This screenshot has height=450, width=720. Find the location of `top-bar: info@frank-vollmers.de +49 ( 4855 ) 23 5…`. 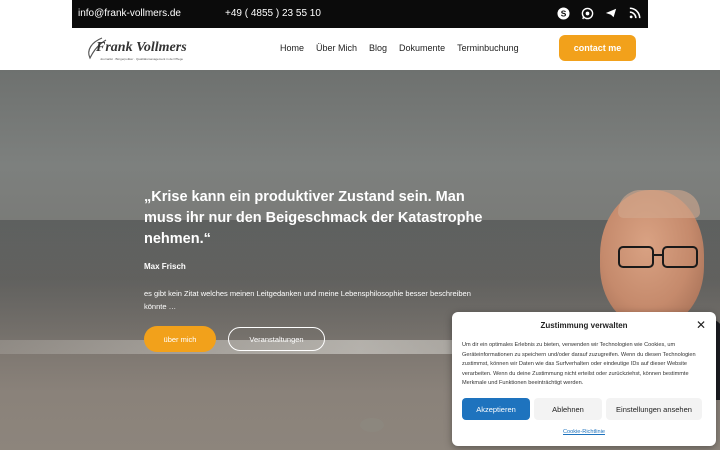

top-bar: info@frank-vollmers.de +49 ( 4855 ) 23 5… is located at coordinates (360, 14).